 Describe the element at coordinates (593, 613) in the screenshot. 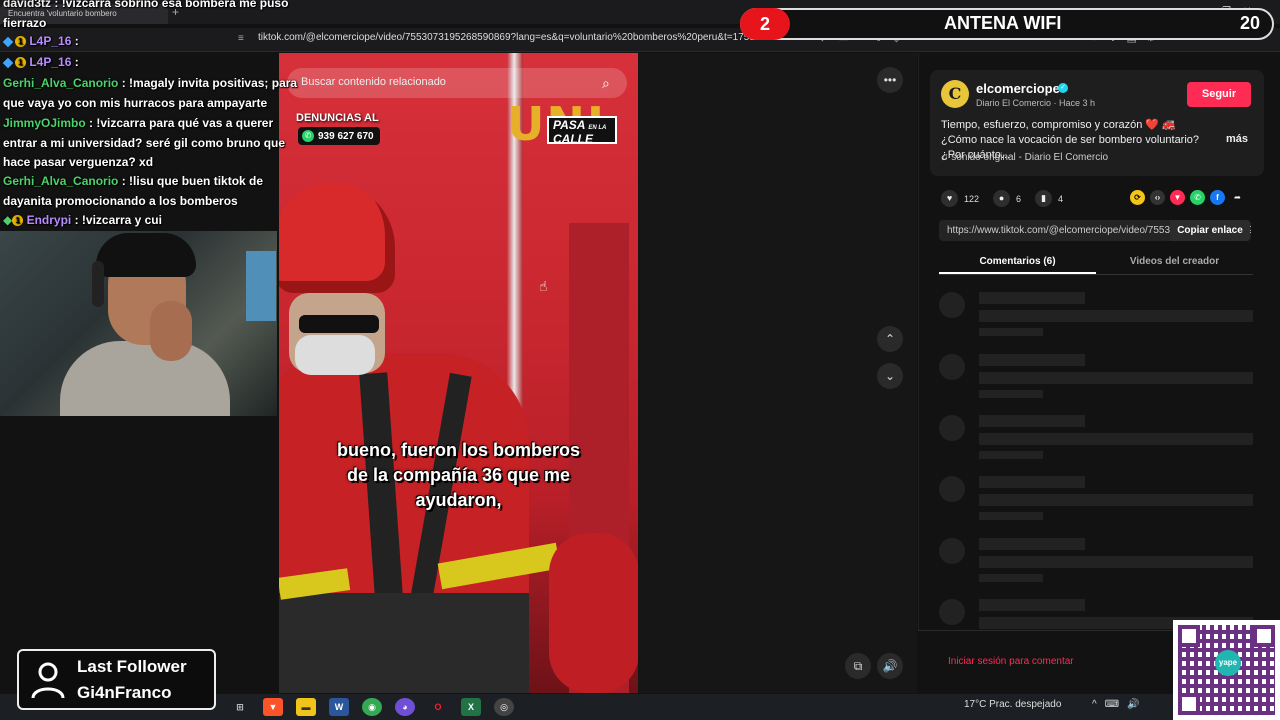

I see `firefighter-arm` at that location.